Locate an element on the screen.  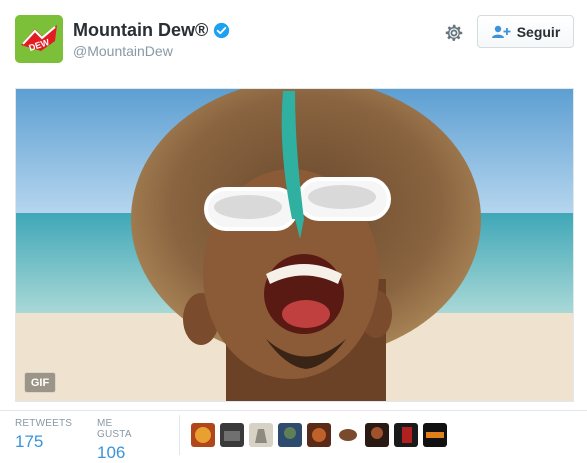
avatar: DEW is located at coordinates (39, 39).